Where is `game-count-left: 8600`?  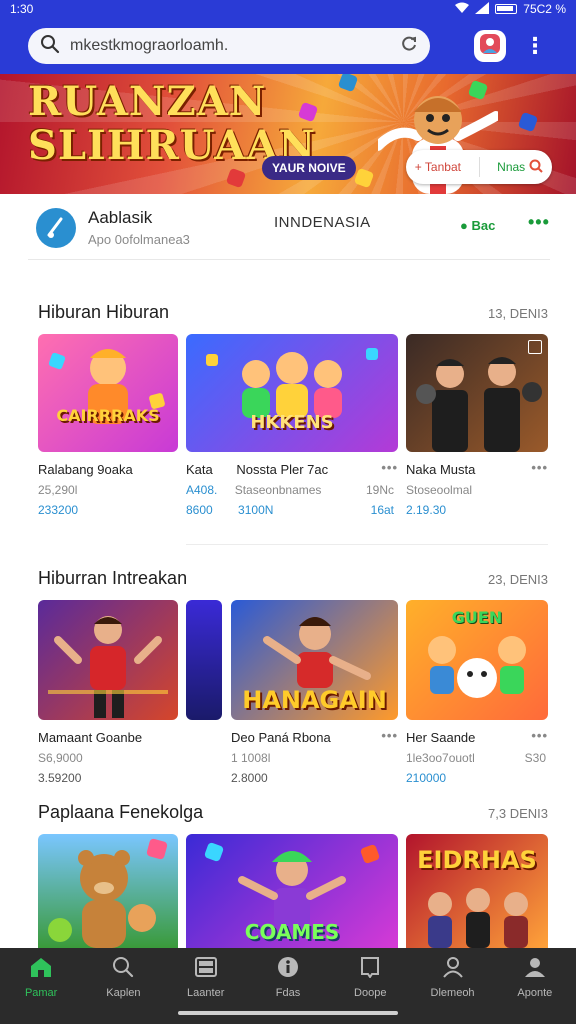
game-count-left: 8600 is located at coordinates (199, 510).